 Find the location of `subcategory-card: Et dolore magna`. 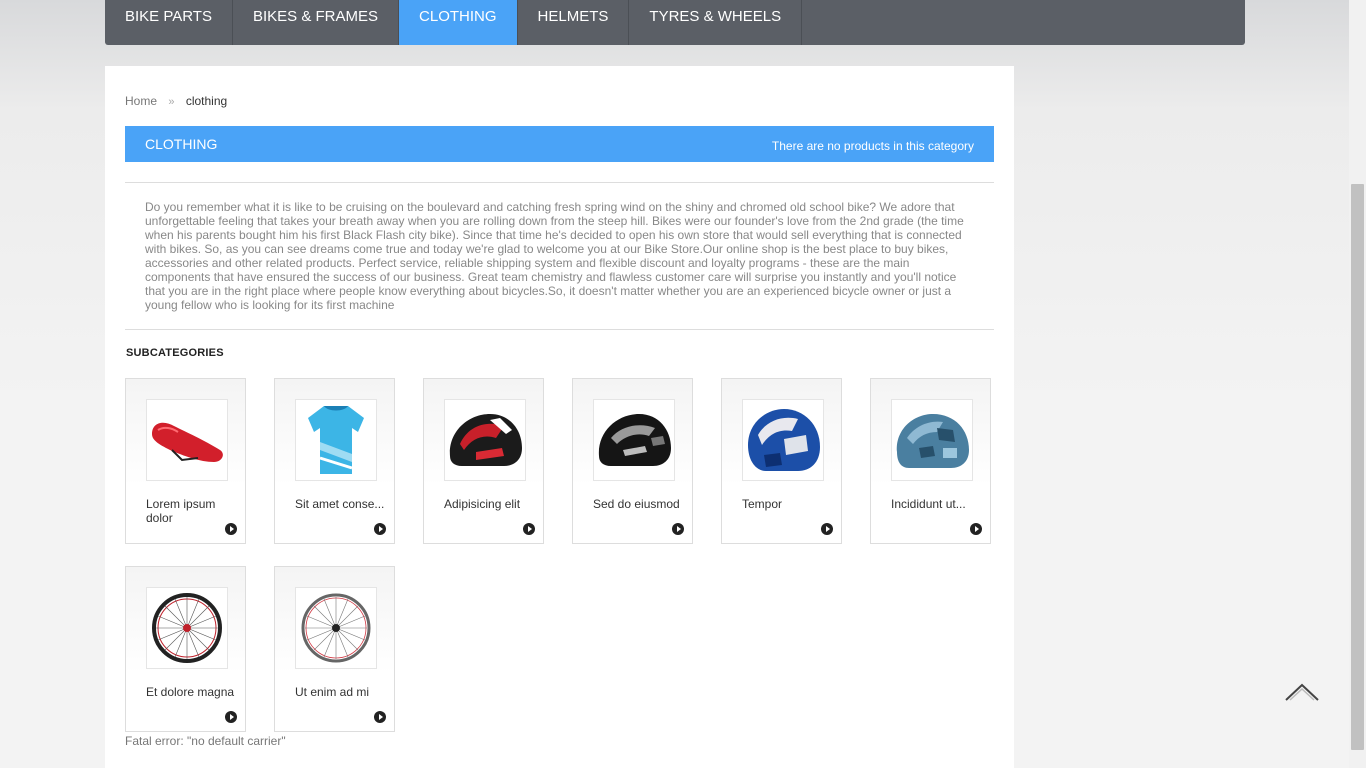

subcategory-card: Et dolore magna is located at coordinates (185, 649).